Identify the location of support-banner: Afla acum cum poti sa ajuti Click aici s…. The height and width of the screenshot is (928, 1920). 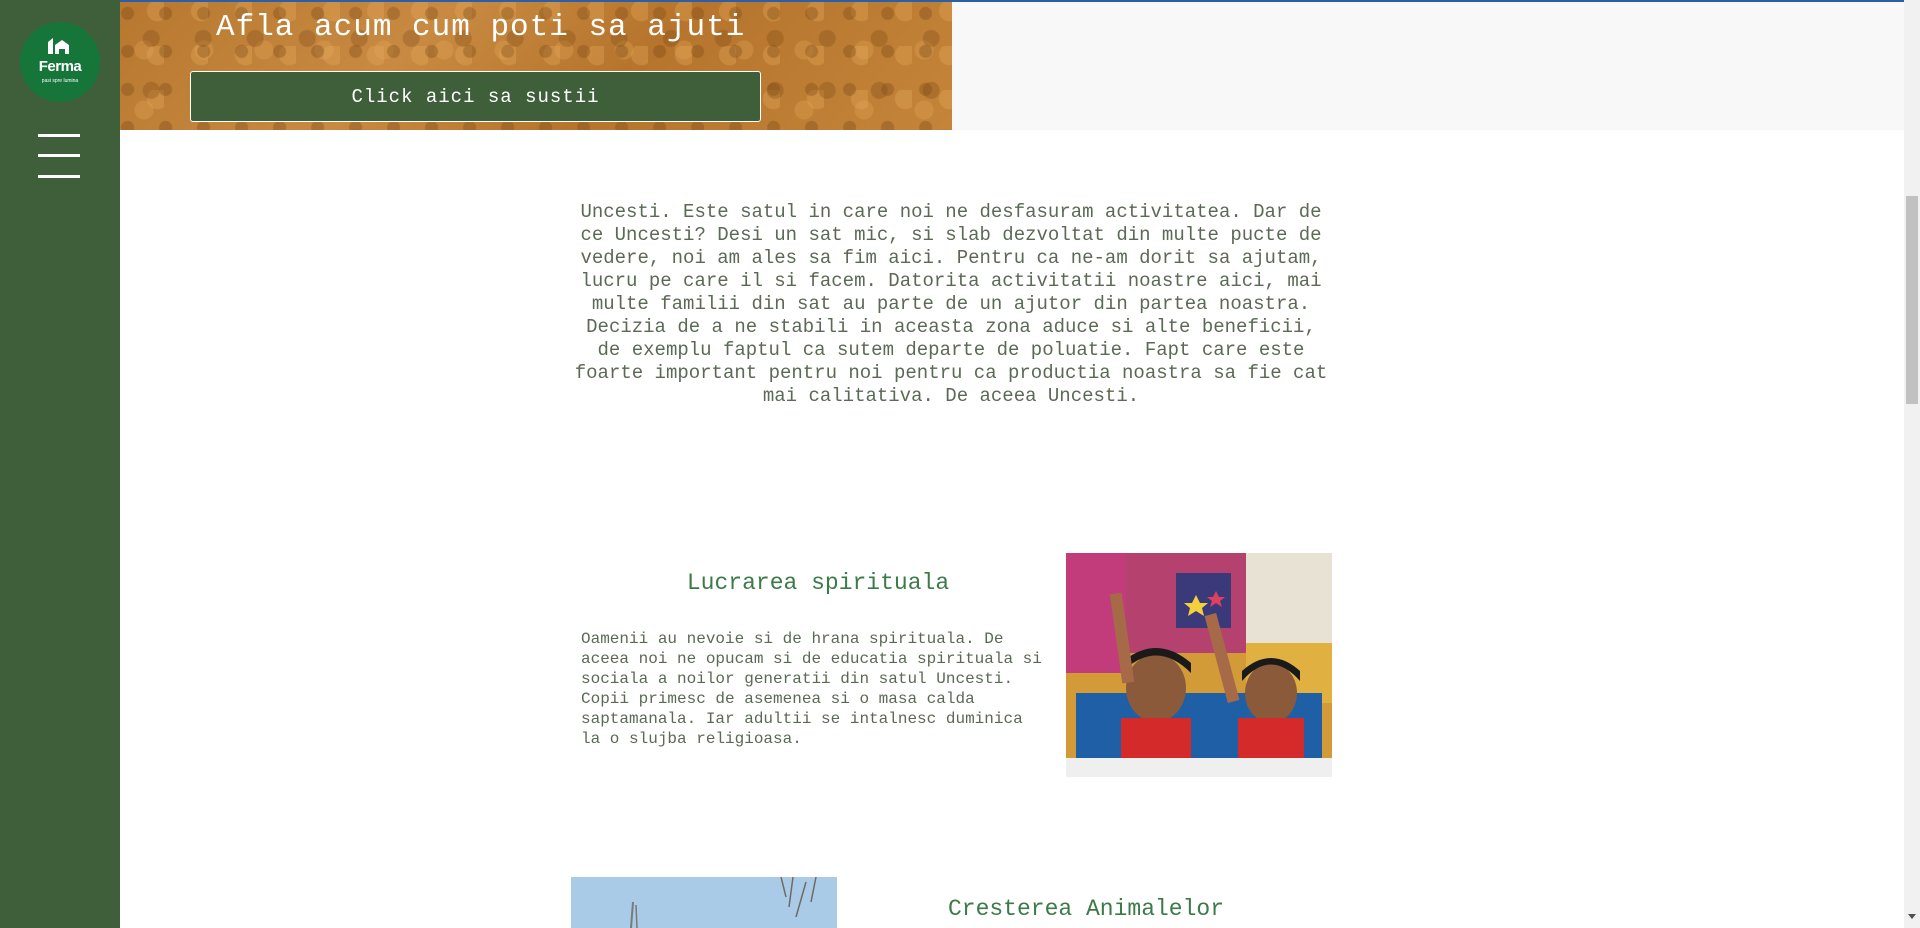
(536, 66).